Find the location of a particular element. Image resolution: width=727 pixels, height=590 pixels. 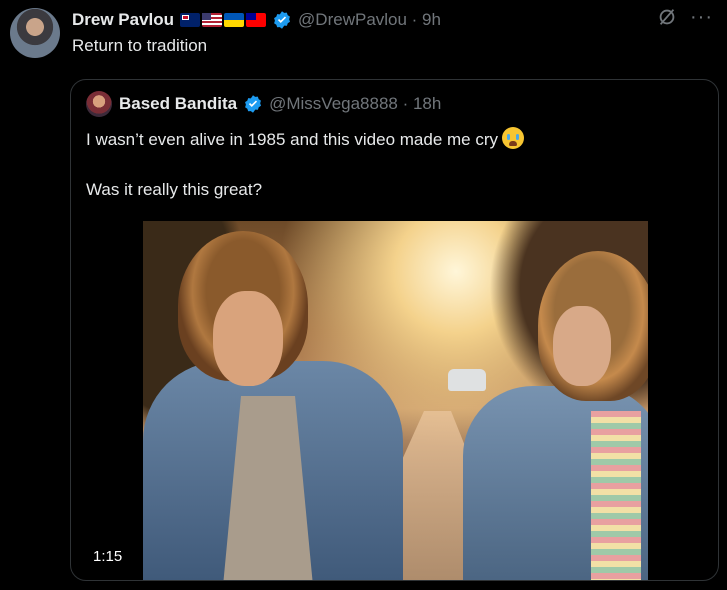

quote-header: Based Bandita @MissVega8888 · 18h is located at coordinates (263, 104).